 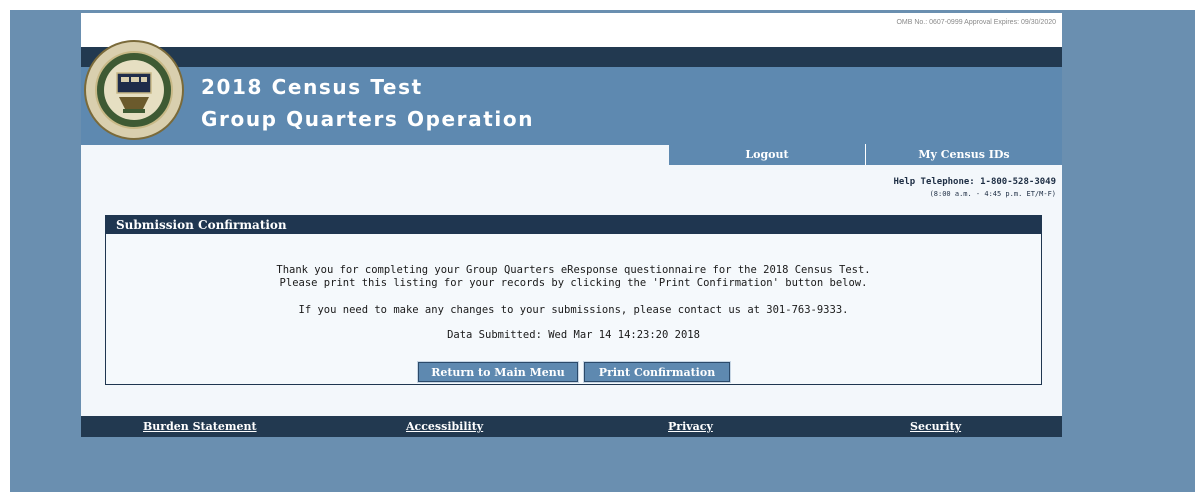 I want to click on return-to-main-menu-button: Return to Main Menu, so click(x=498, y=372).